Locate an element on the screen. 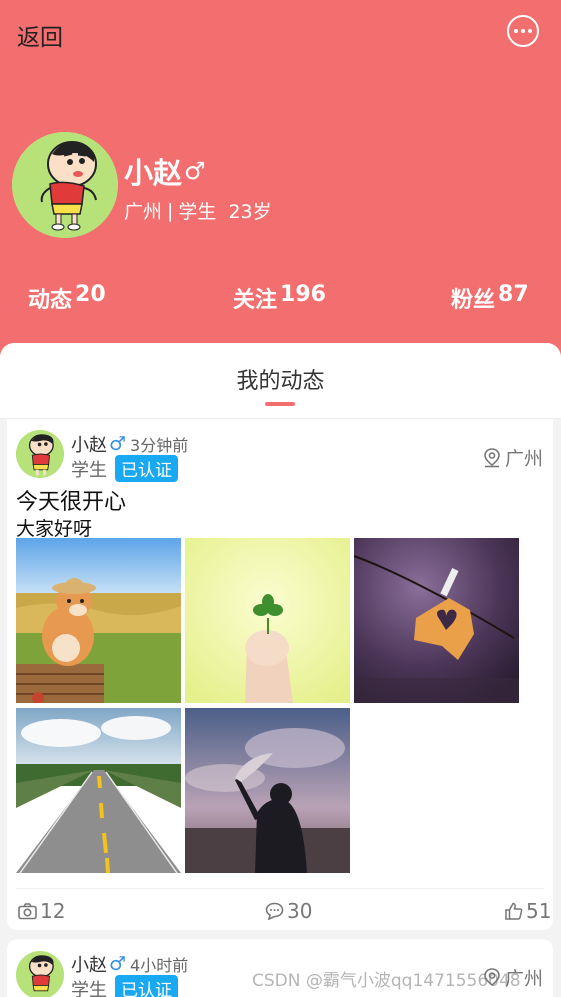 The image size is (561, 997). avatar is located at coordinates (65, 185).